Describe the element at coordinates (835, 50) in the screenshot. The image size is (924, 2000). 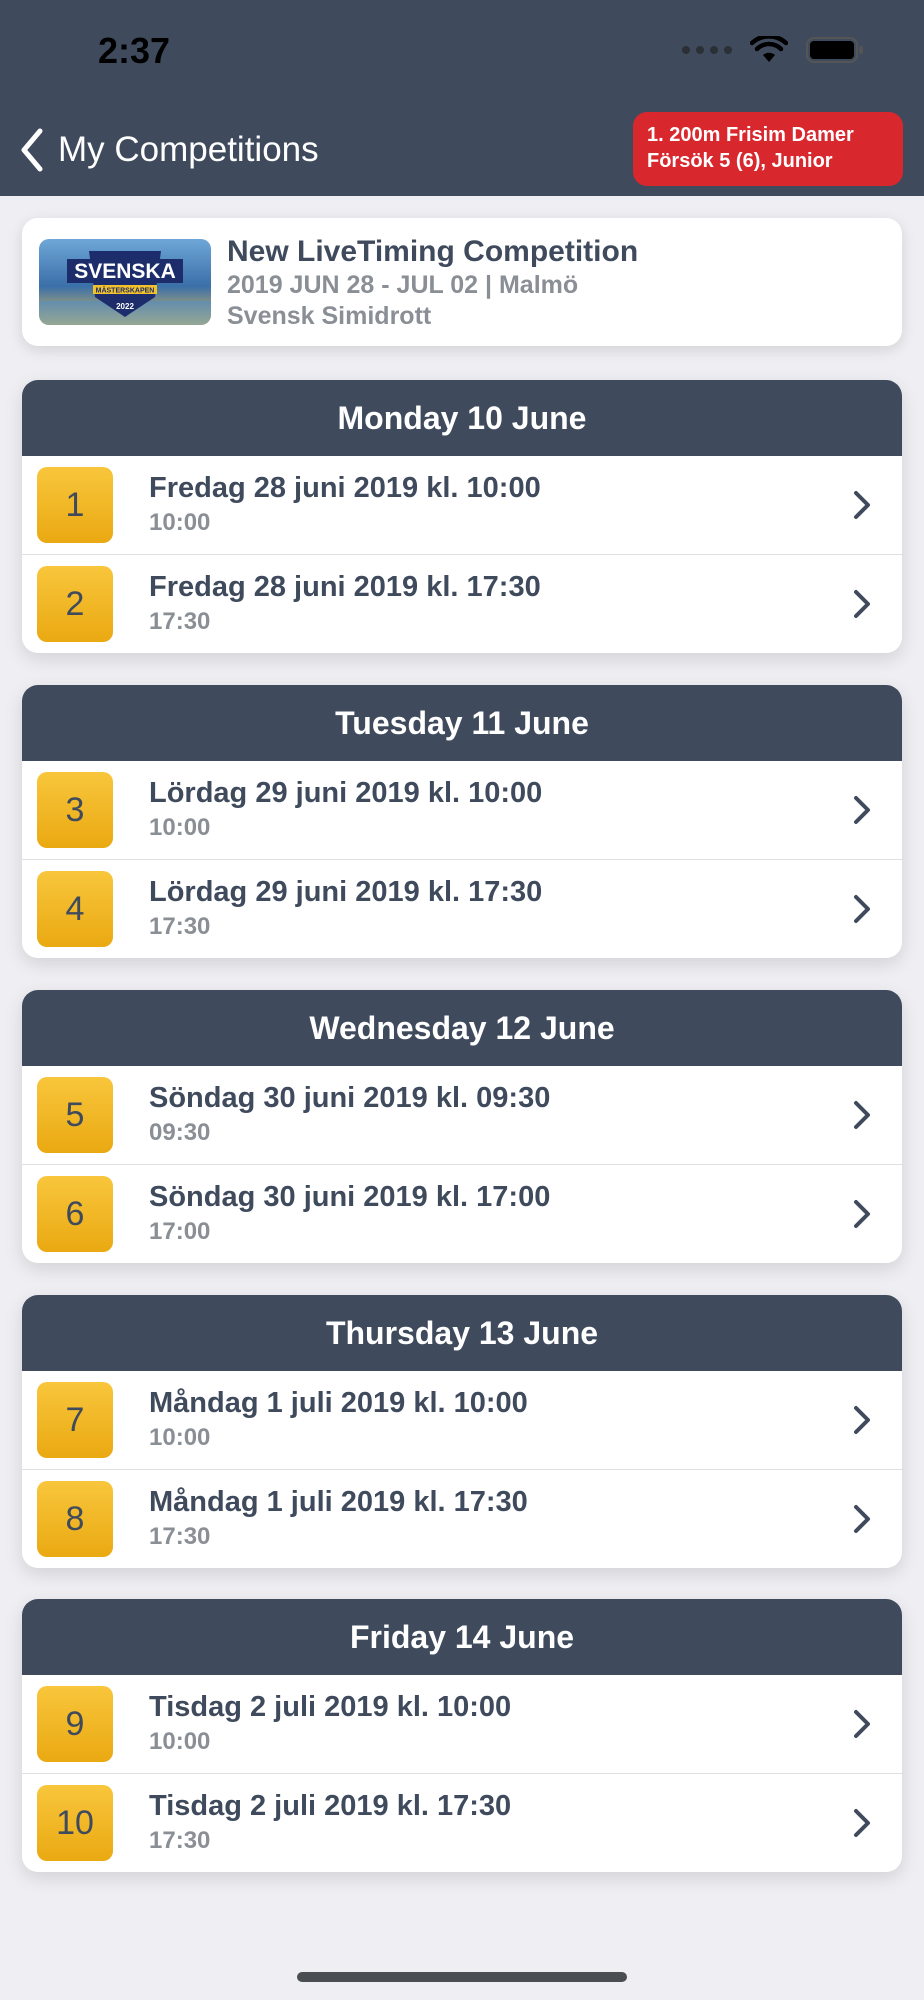
I see `battery-icon` at that location.